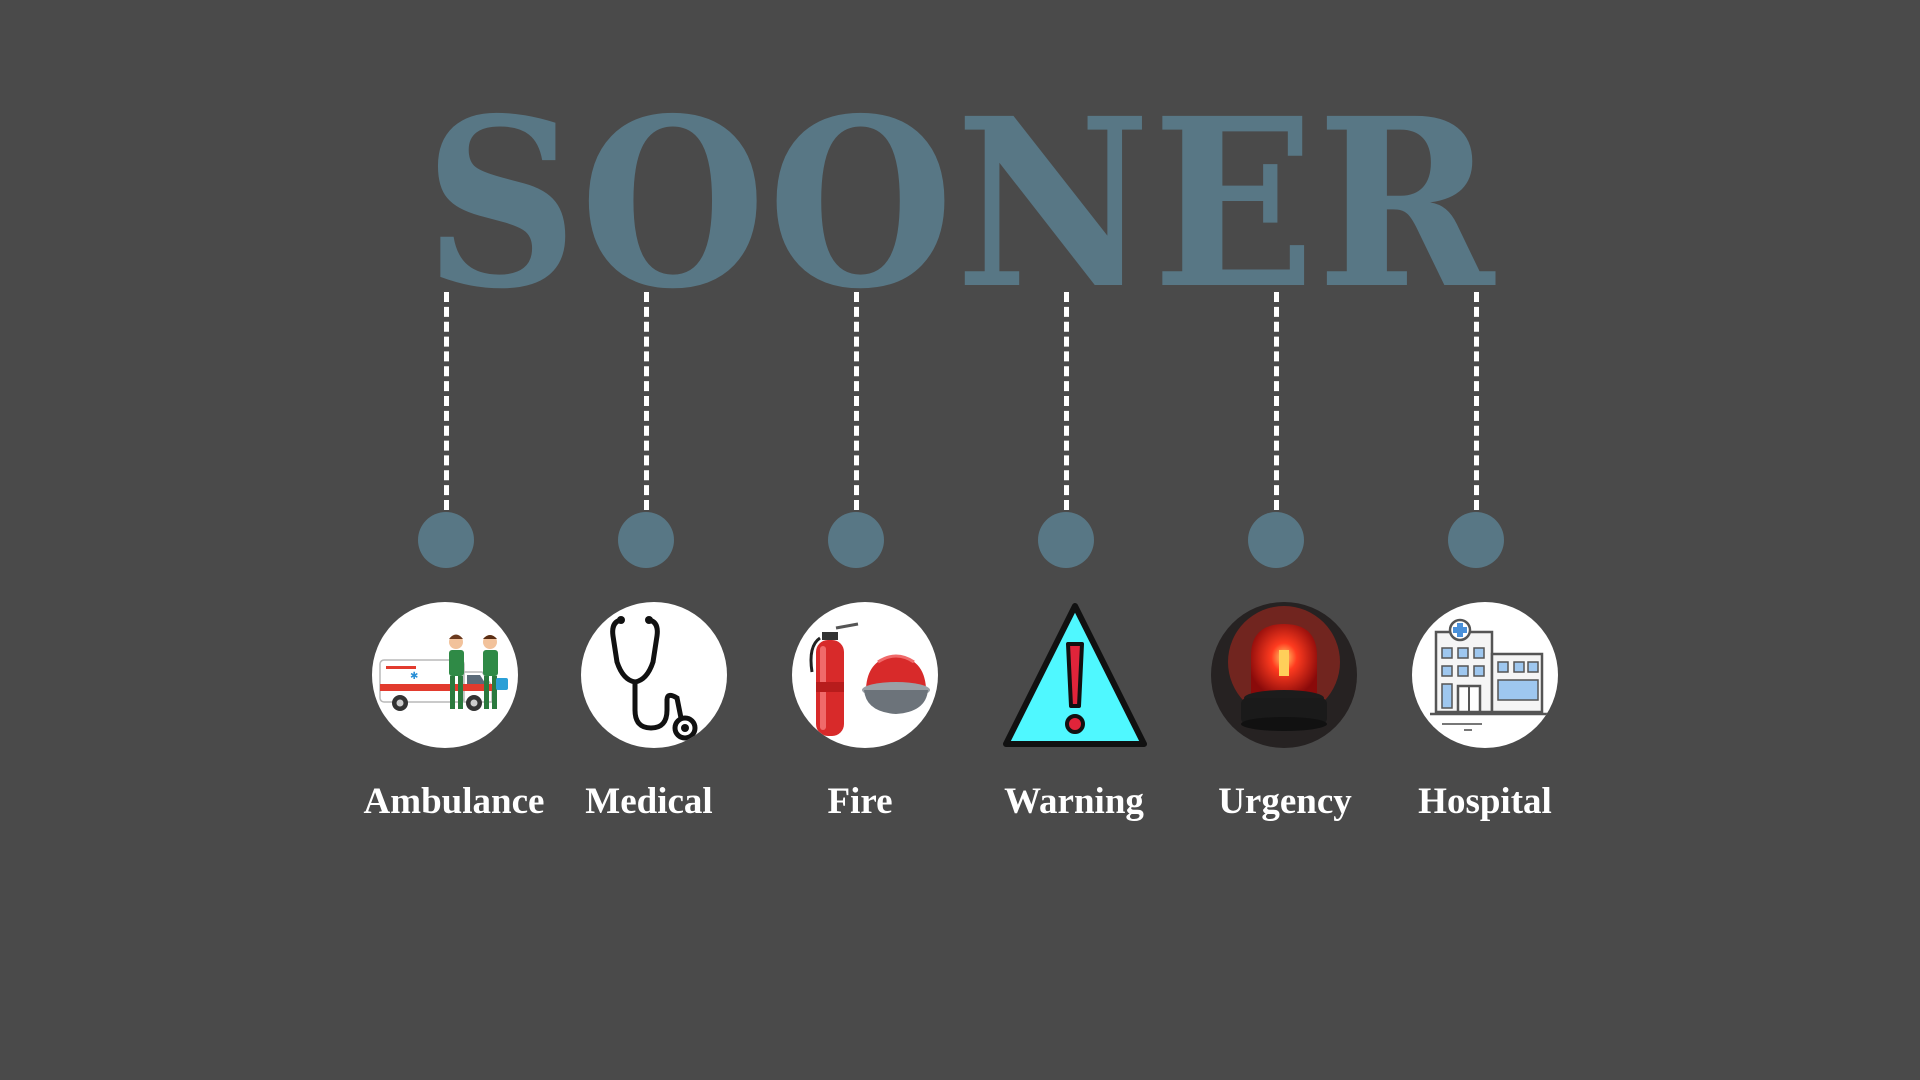 The width and height of the screenshot is (1920, 1080). What do you see at coordinates (865, 675) in the screenshot?
I see `fire-extinguisher-helmet-icon` at bounding box center [865, 675].